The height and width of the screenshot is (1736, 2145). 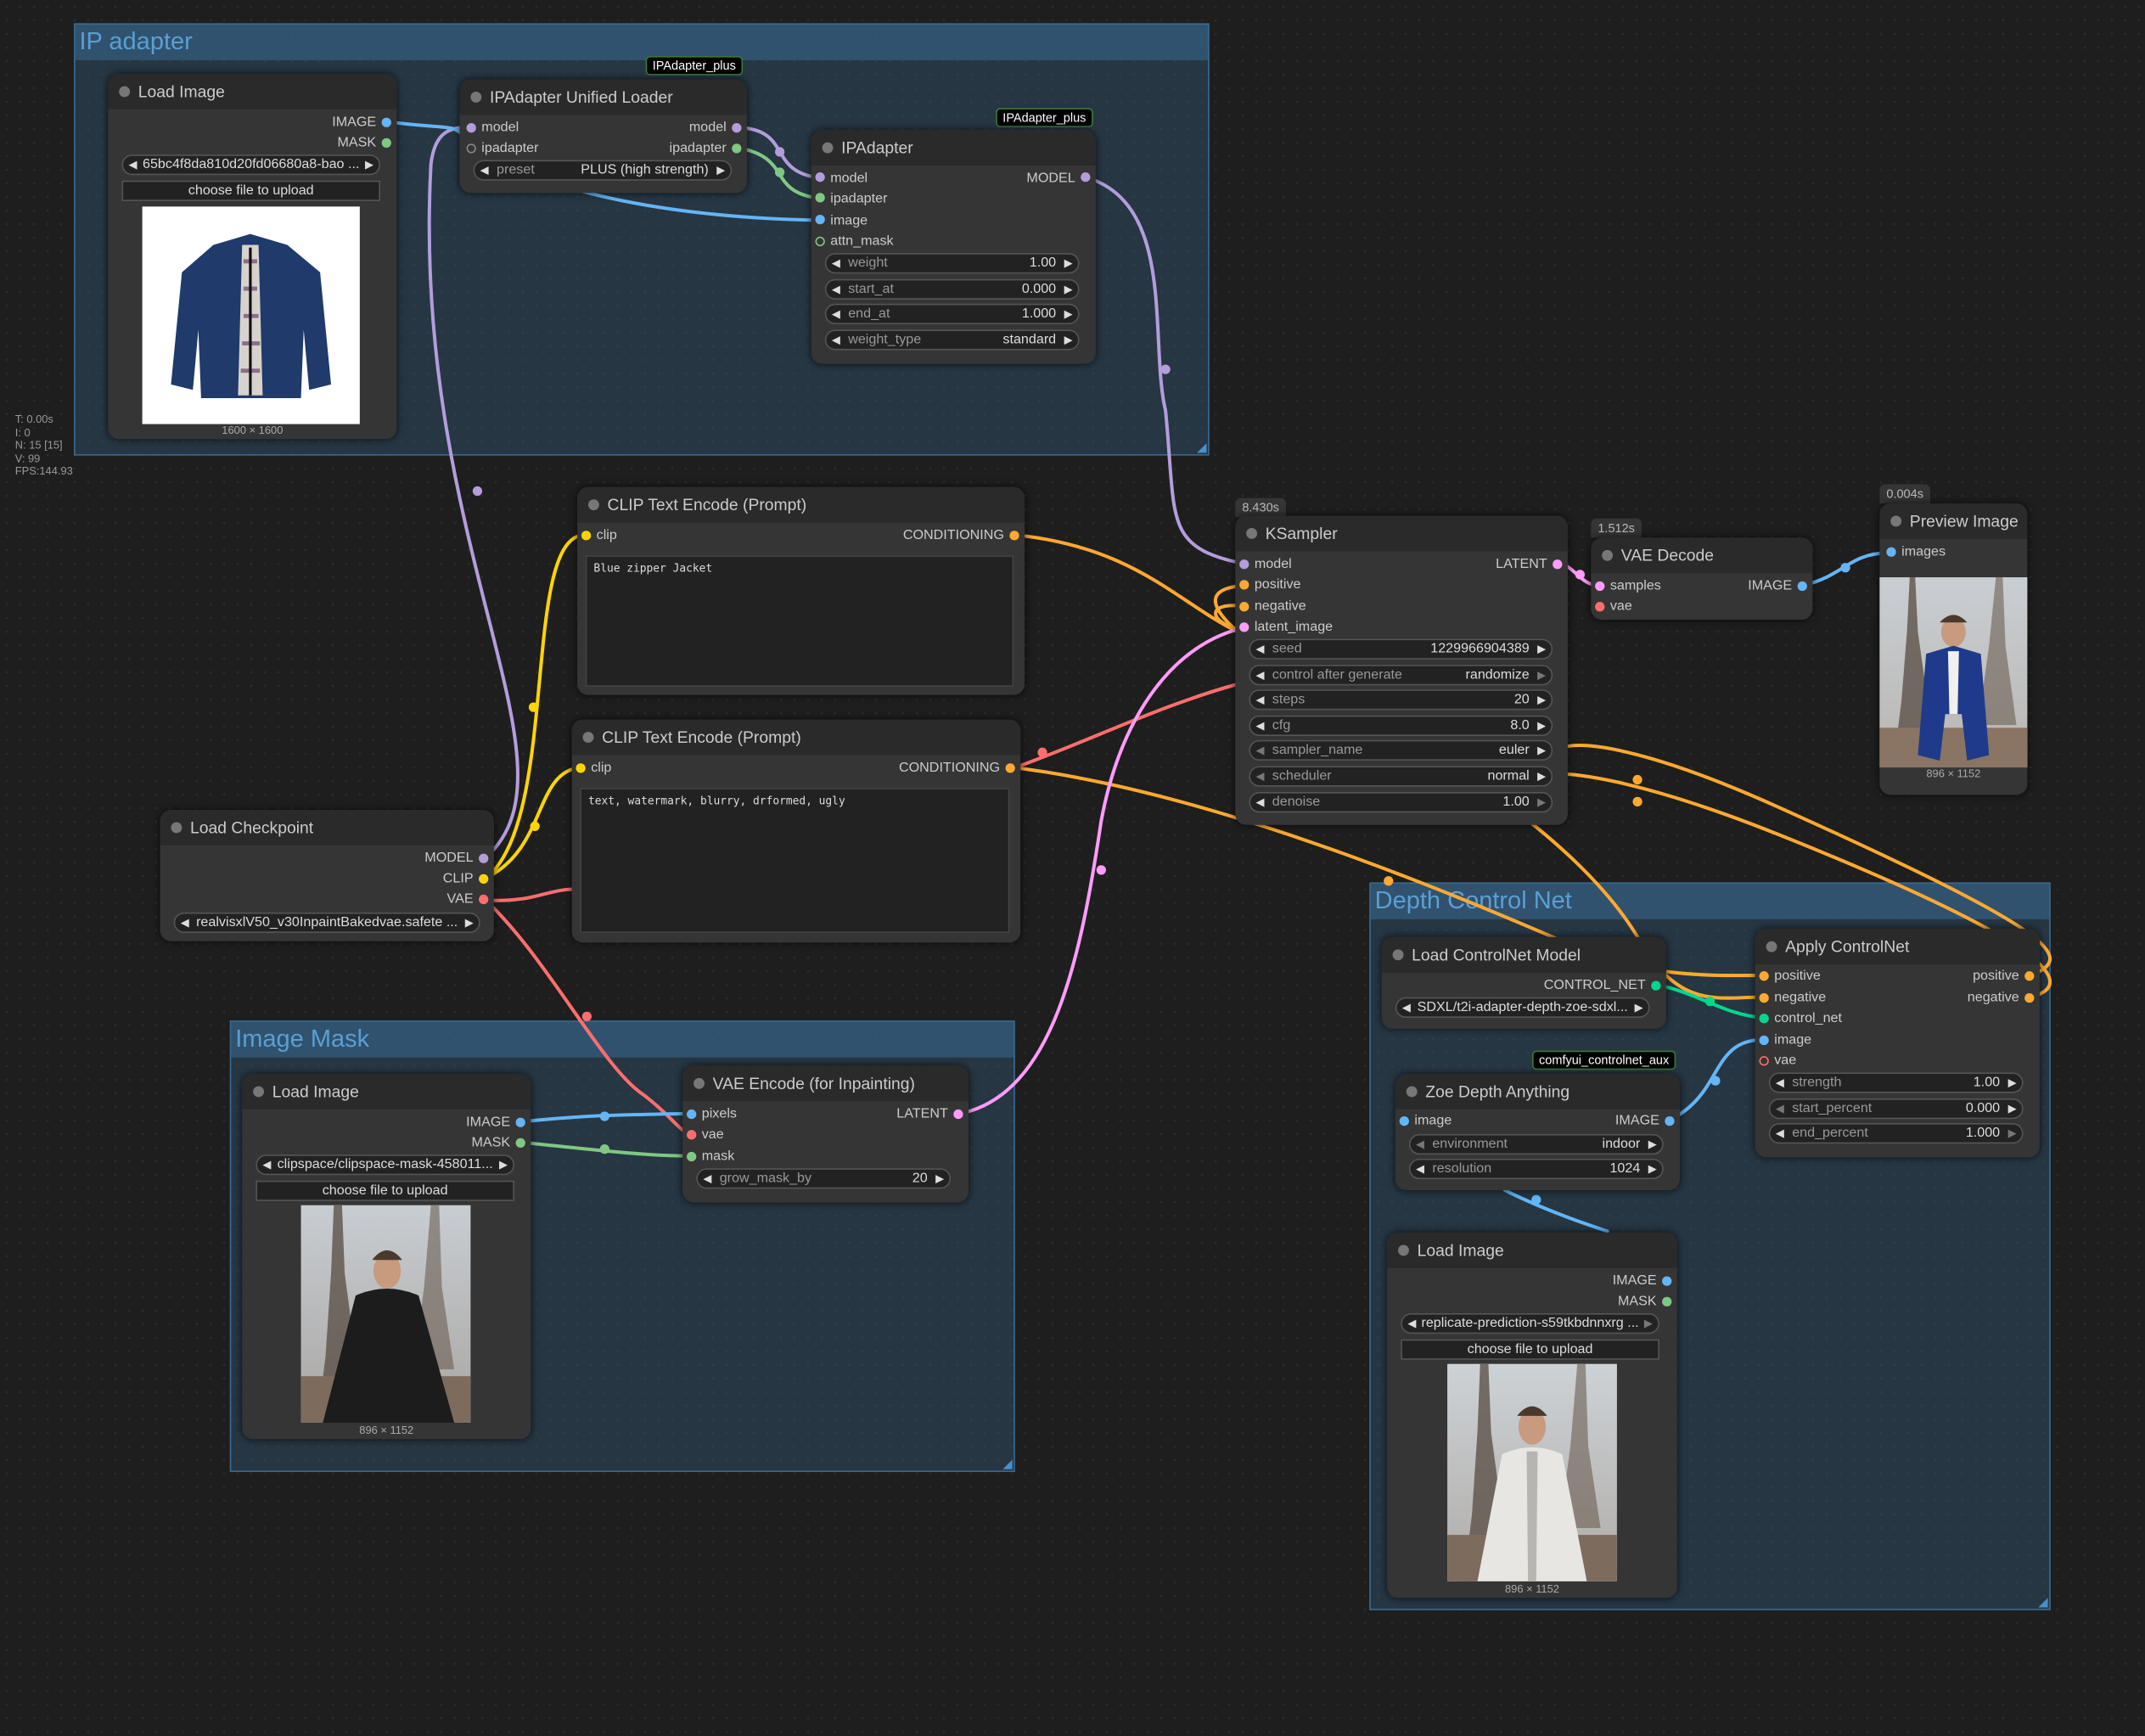 I want to click on input-slot-mask, so click(x=692, y=1157).